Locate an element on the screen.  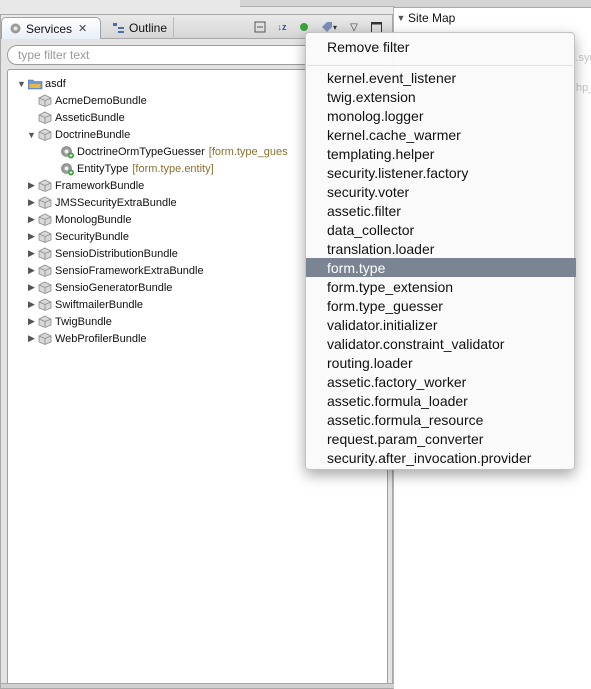
bundle-tree-item: ▶ SecurityBundle is located at coordinates (77, 236).